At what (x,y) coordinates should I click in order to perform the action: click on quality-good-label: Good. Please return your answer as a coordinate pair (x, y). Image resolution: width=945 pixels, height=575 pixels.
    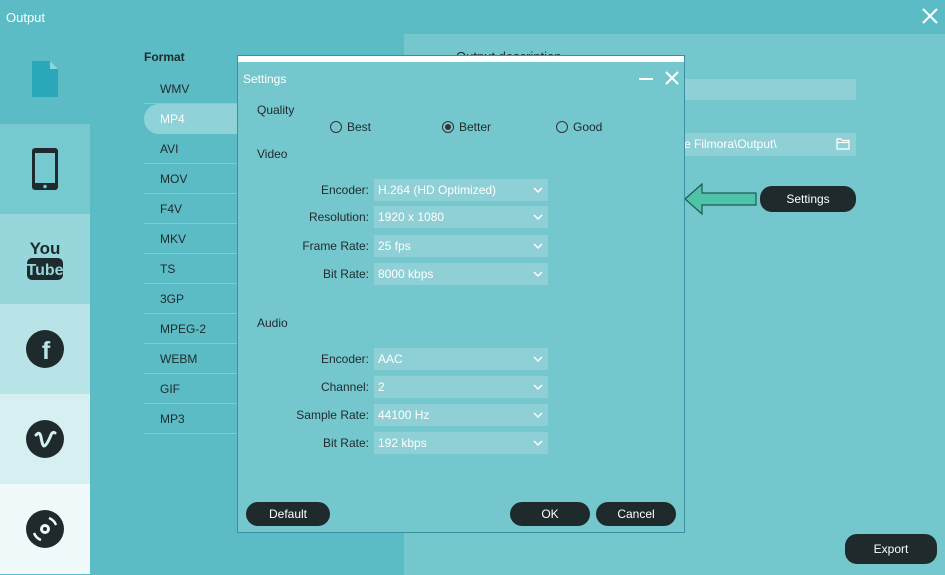
    Looking at the image, I should click on (588, 127).